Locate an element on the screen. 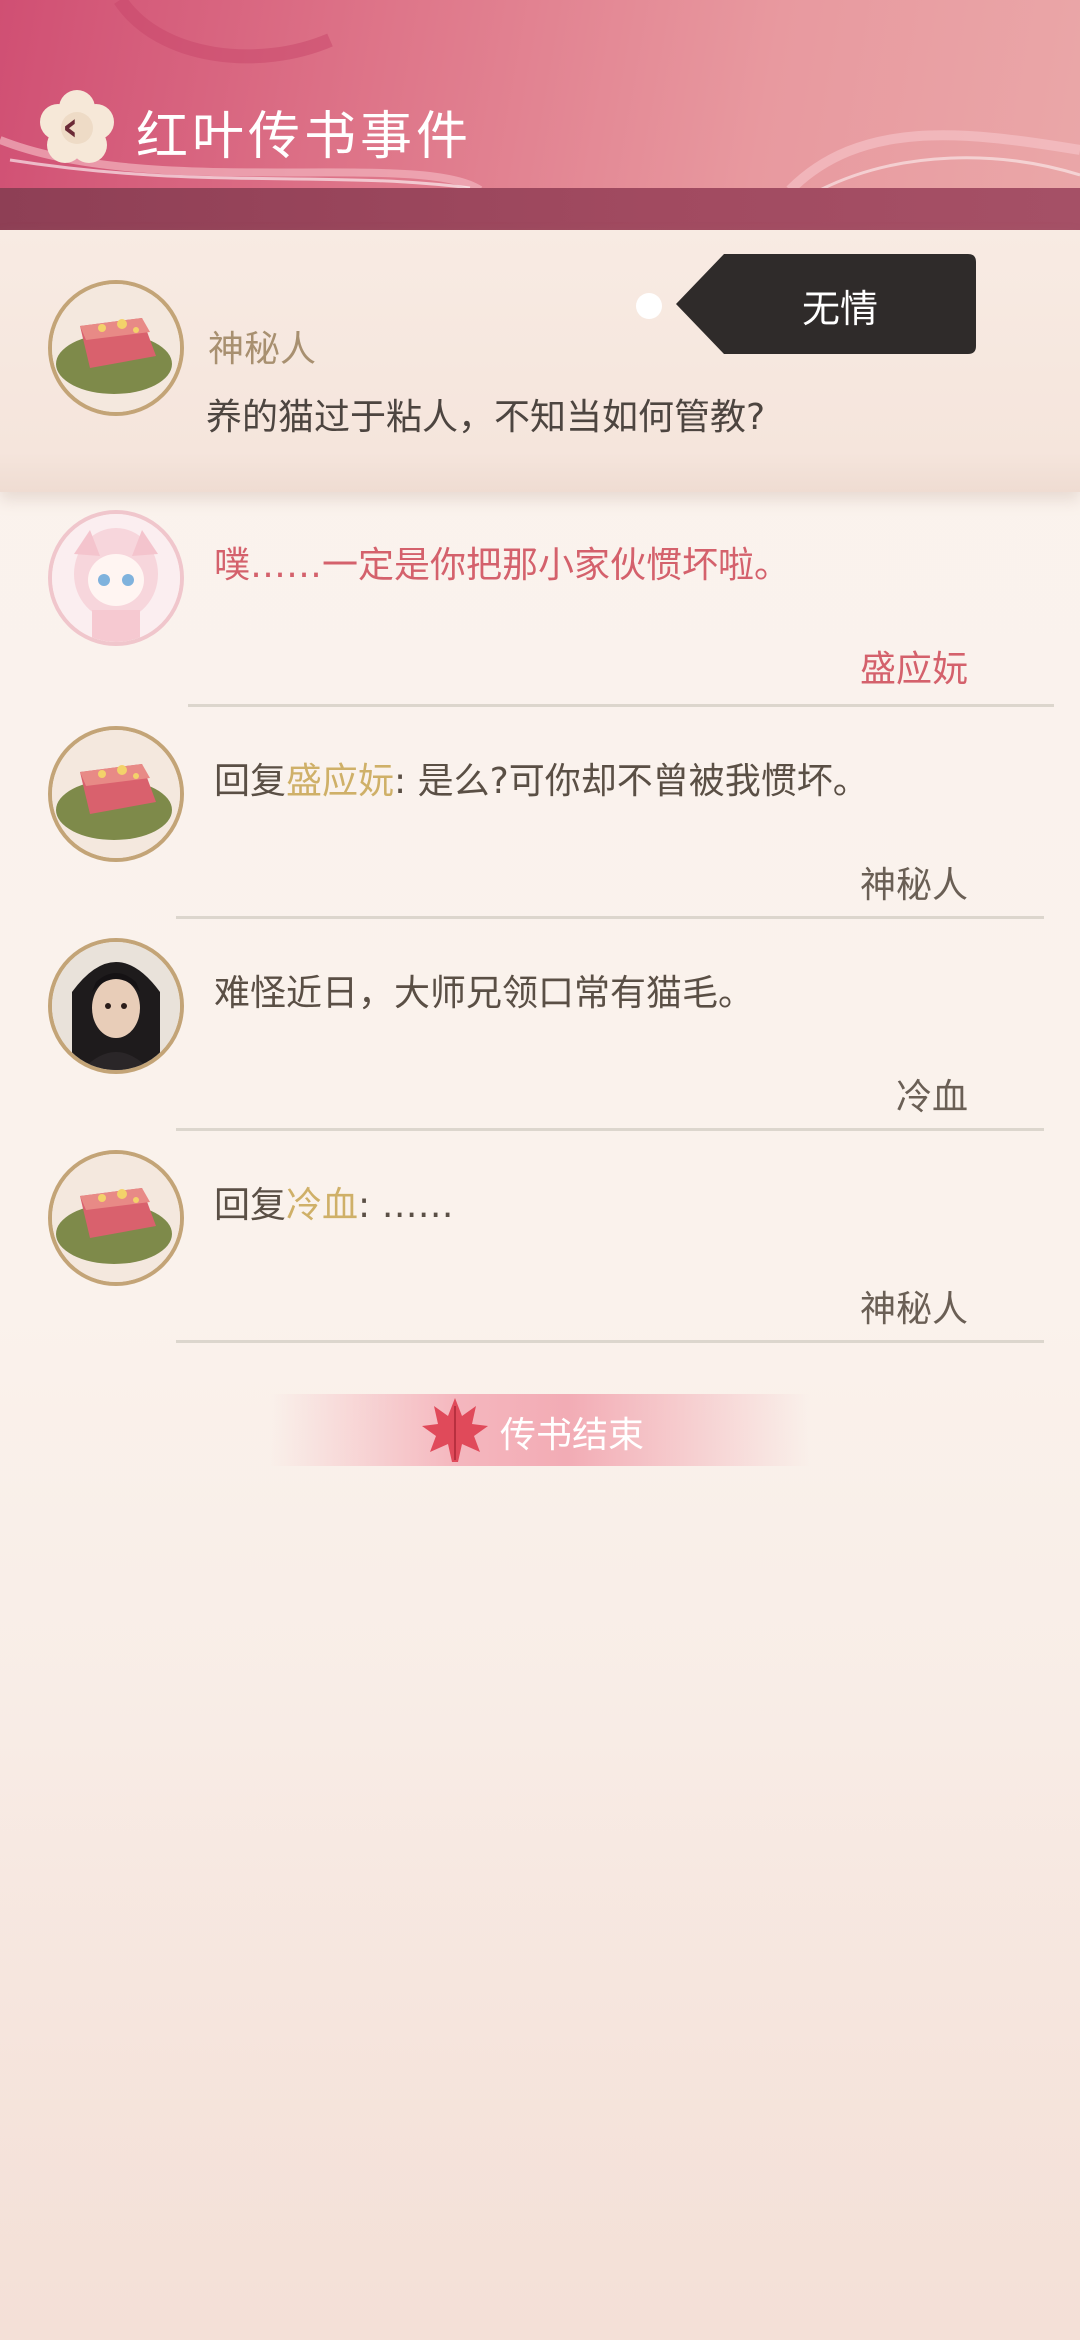 The image size is (1080, 2340). header-band is located at coordinates (540, 209).